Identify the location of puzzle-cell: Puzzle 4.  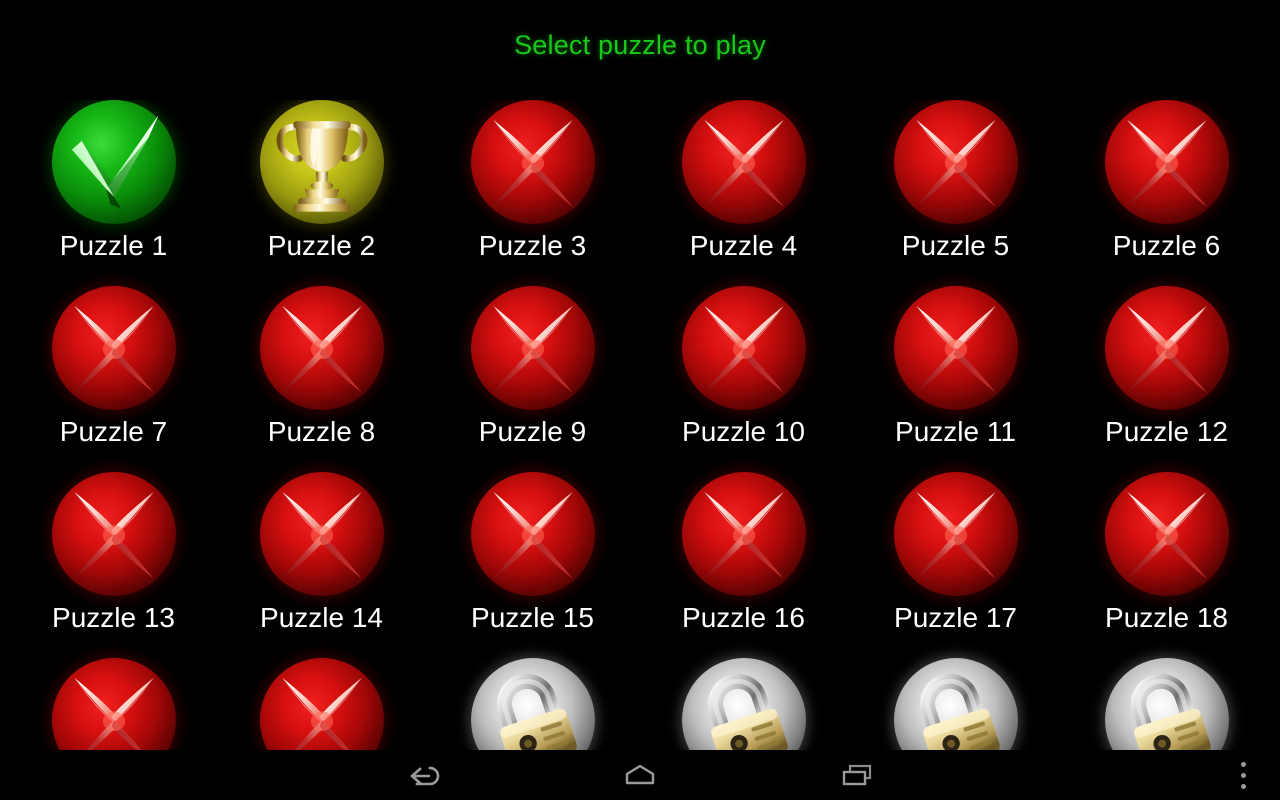
(743, 193).